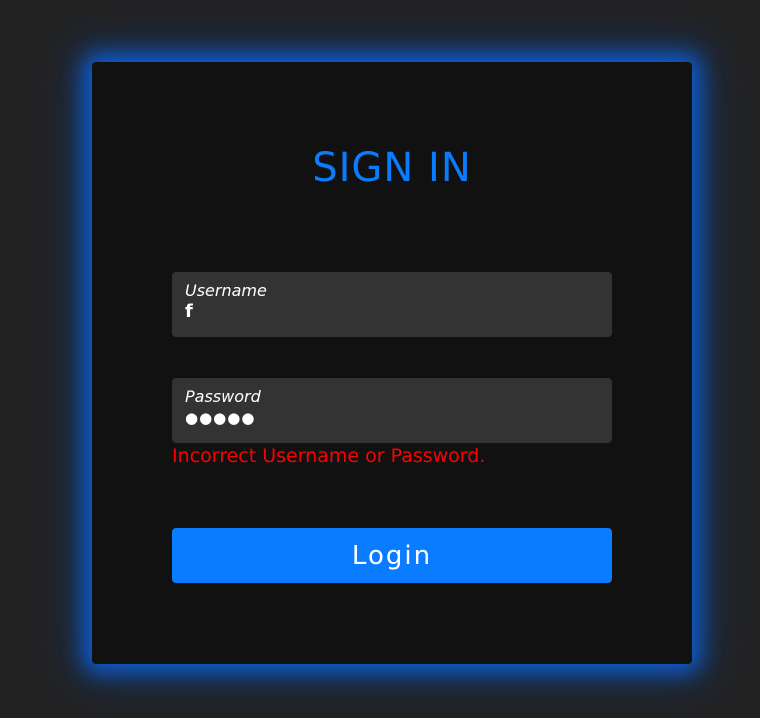 Image resolution: width=760 pixels, height=718 pixels. I want to click on password-input: ●●●●●, so click(392, 418).